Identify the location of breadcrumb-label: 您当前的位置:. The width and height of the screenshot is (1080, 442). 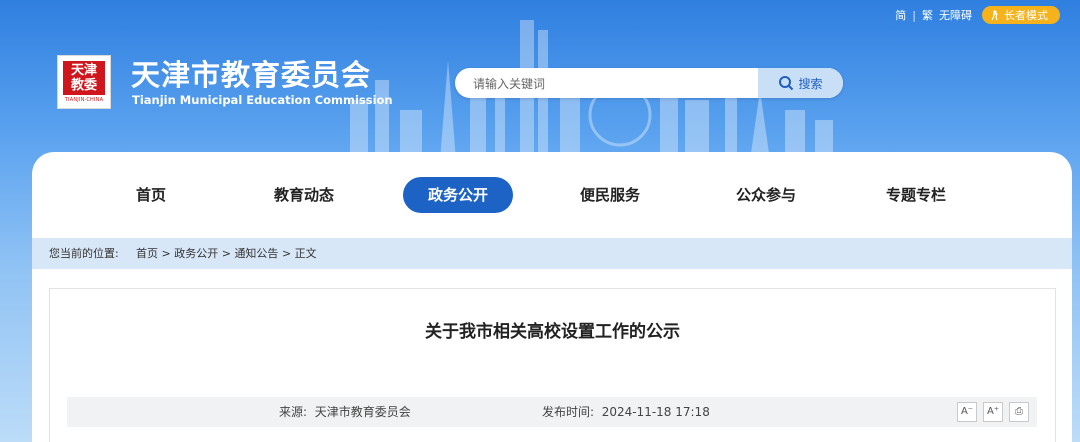
(84, 253).